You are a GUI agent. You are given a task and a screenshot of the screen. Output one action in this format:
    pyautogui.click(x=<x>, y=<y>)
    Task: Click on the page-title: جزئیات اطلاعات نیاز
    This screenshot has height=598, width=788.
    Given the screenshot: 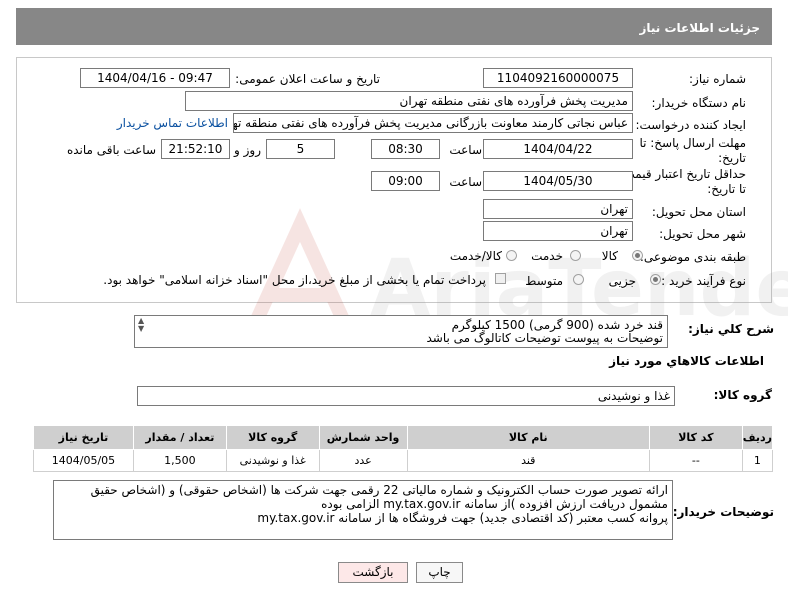 What is the action you would take?
    pyautogui.click(x=699, y=28)
    